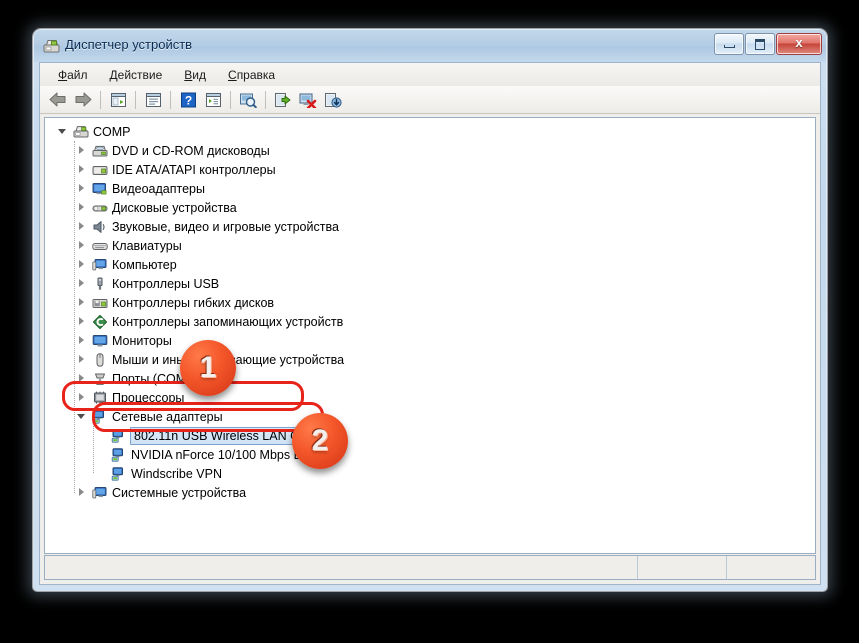  I want to click on tree-node: Мыши и иные указывающие устройства, so click(430, 359).